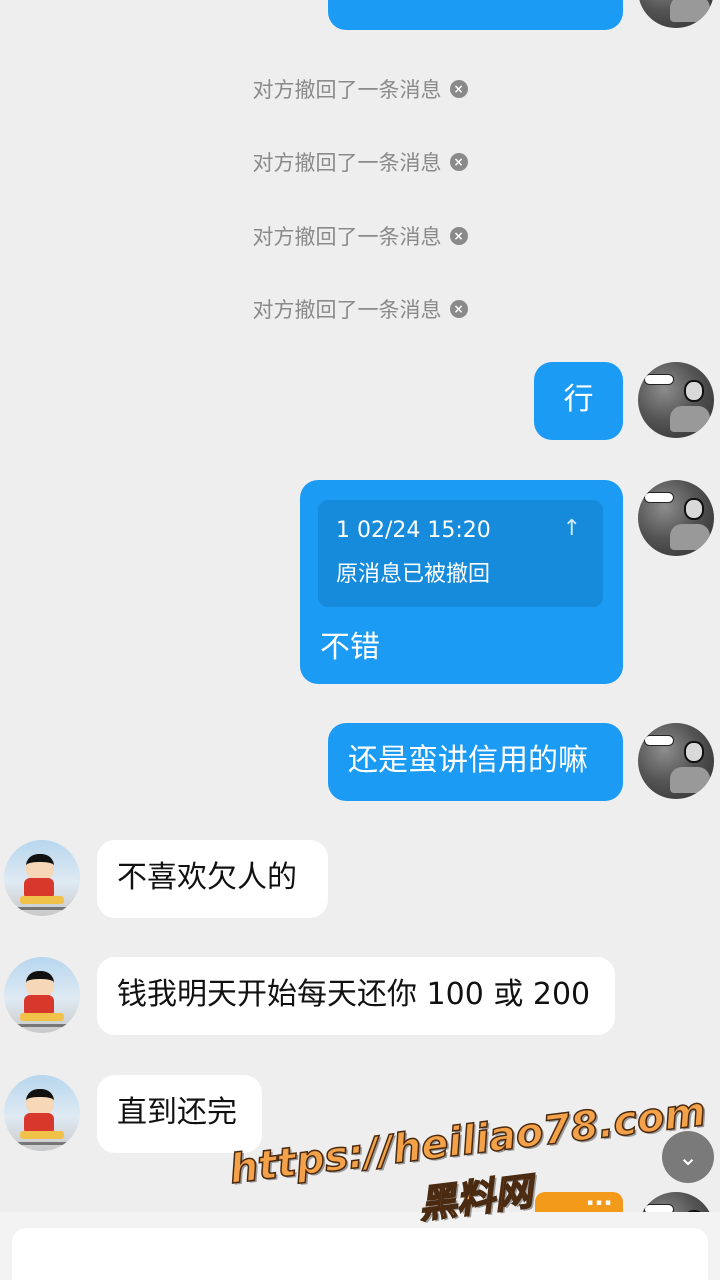  I want to click on message-text: 行, so click(578, 399).